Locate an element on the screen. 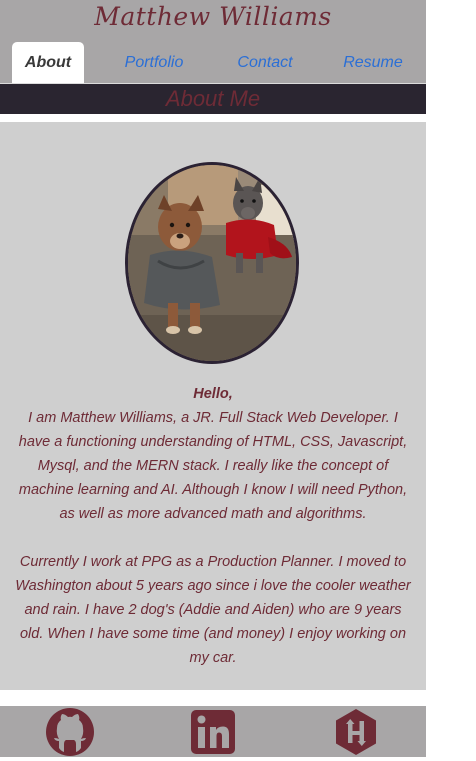 This screenshot has width=476, height=761. profile-photo is located at coordinates (212, 263).